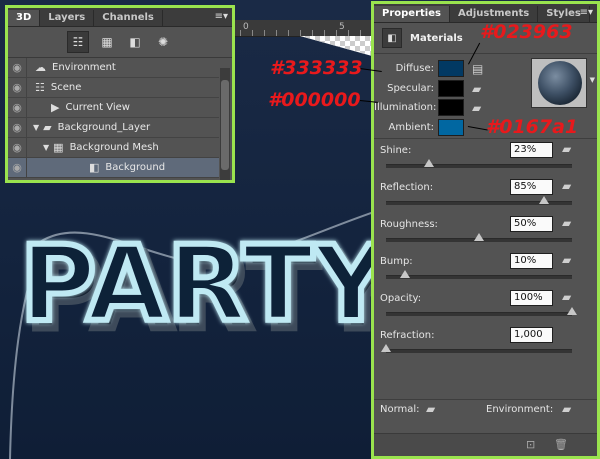 This screenshot has width=600, height=459. I want to click on slider-reflection: Reflection: 85% ▰, so click(485, 194).